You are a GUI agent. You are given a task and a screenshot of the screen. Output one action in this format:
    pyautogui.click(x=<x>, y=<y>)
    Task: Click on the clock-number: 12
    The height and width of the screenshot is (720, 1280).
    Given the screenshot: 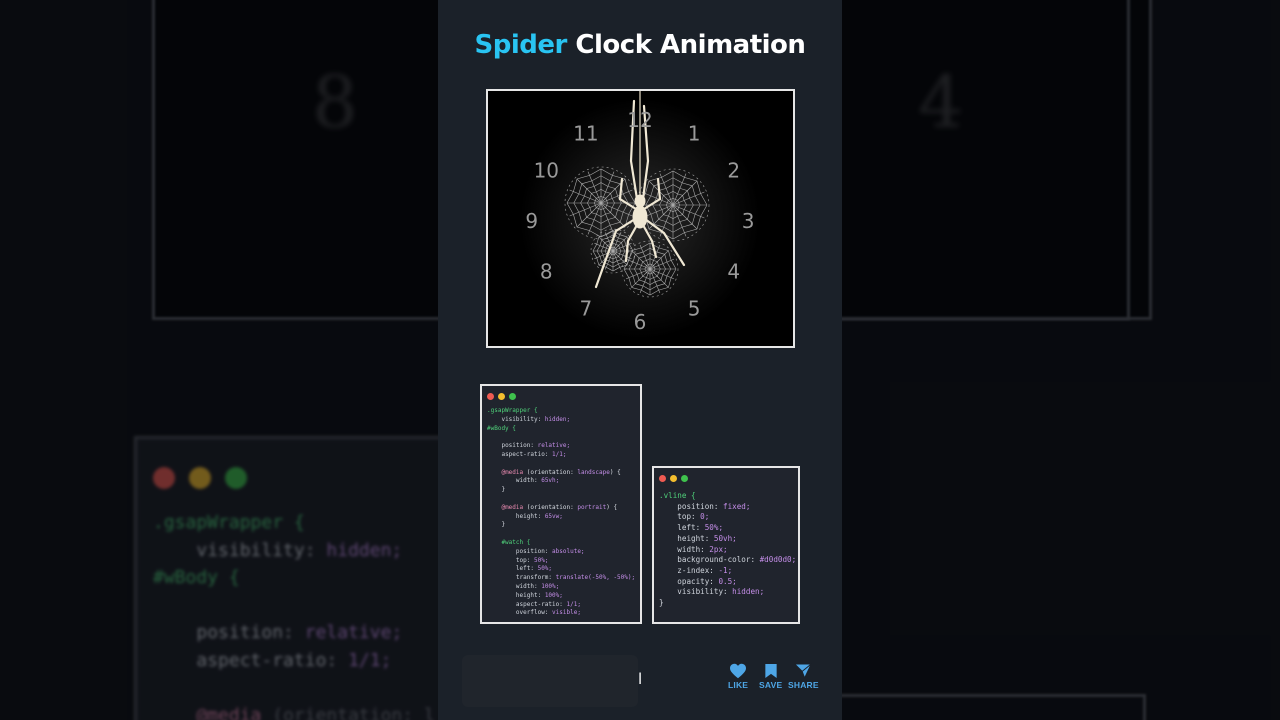 What is the action you would take?
    pyautogui.click(x=639, y=120)
    